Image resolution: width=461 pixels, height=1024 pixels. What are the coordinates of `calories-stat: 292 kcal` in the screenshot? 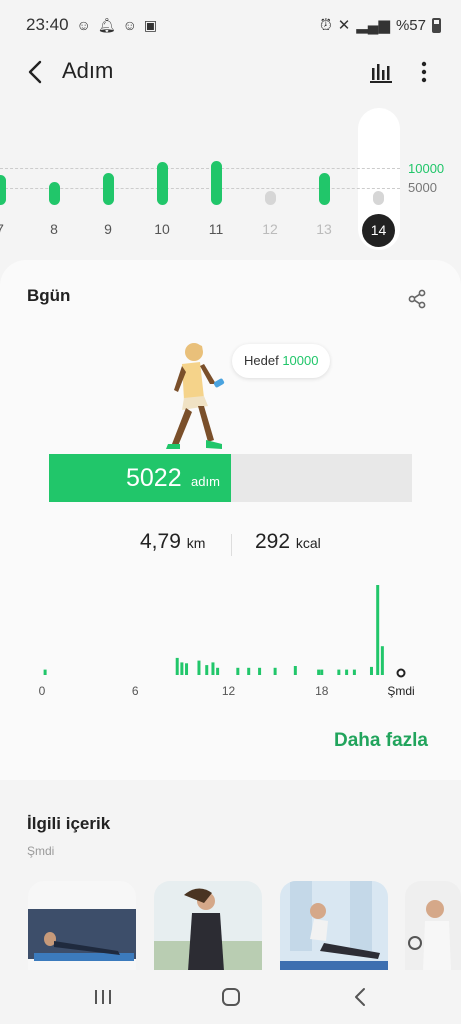 It's located at (288, 542).